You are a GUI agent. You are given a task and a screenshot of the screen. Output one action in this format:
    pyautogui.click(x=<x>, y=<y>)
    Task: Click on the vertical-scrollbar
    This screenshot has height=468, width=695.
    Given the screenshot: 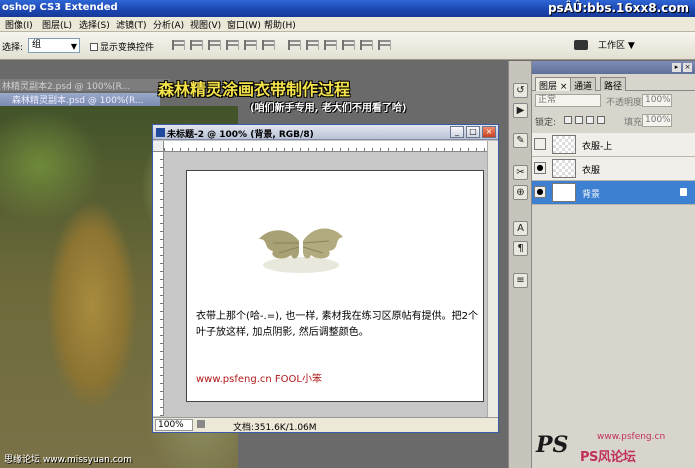 What is the action you would take?
    pyautogui.click(x=492, y=279)
    